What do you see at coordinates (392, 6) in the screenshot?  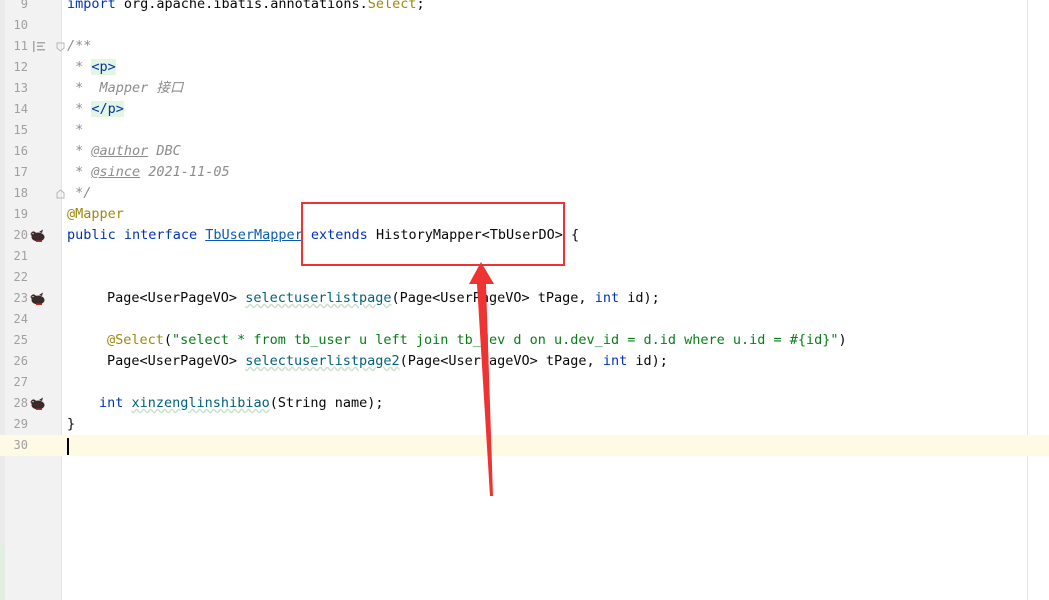 I see `annotation-name: Select` at bounding box center [392, 6].